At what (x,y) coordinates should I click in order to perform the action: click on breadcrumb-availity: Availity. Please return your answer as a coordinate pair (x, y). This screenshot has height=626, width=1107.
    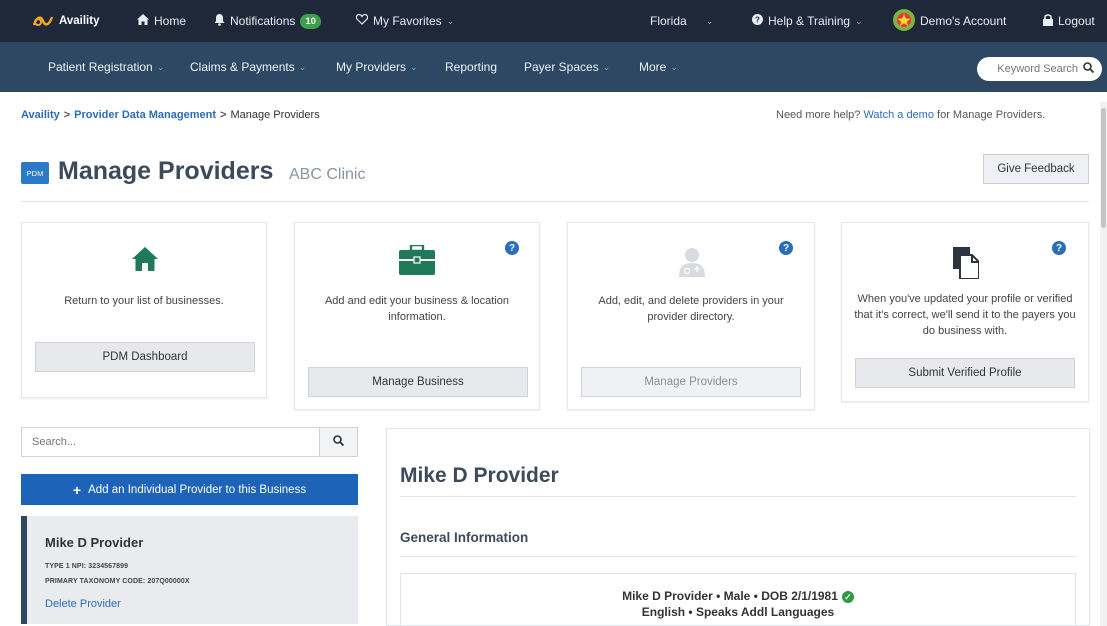
    Looking at the image, I should click on (40, 115).